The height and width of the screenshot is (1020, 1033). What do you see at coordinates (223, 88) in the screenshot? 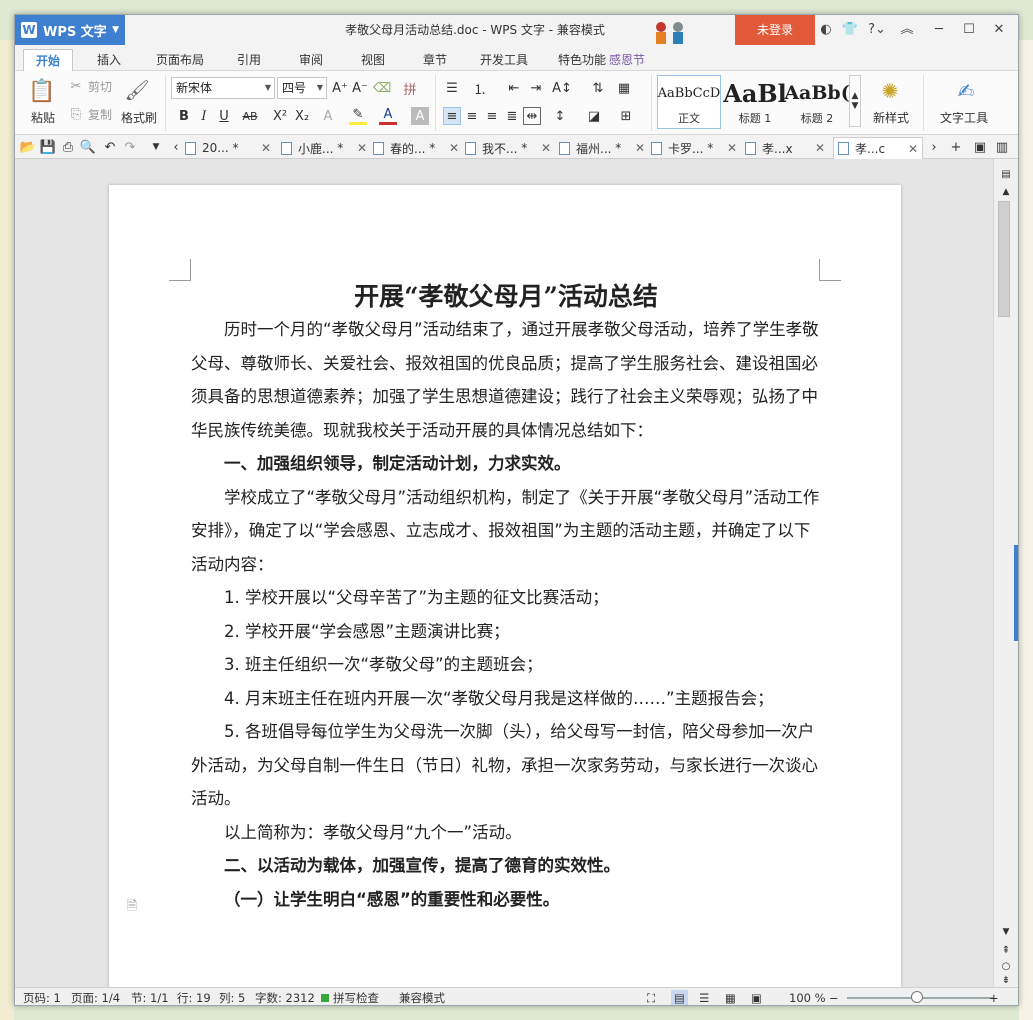
I see `font-name-select: 新宋体 ▼` at bounding box center [223, 88].